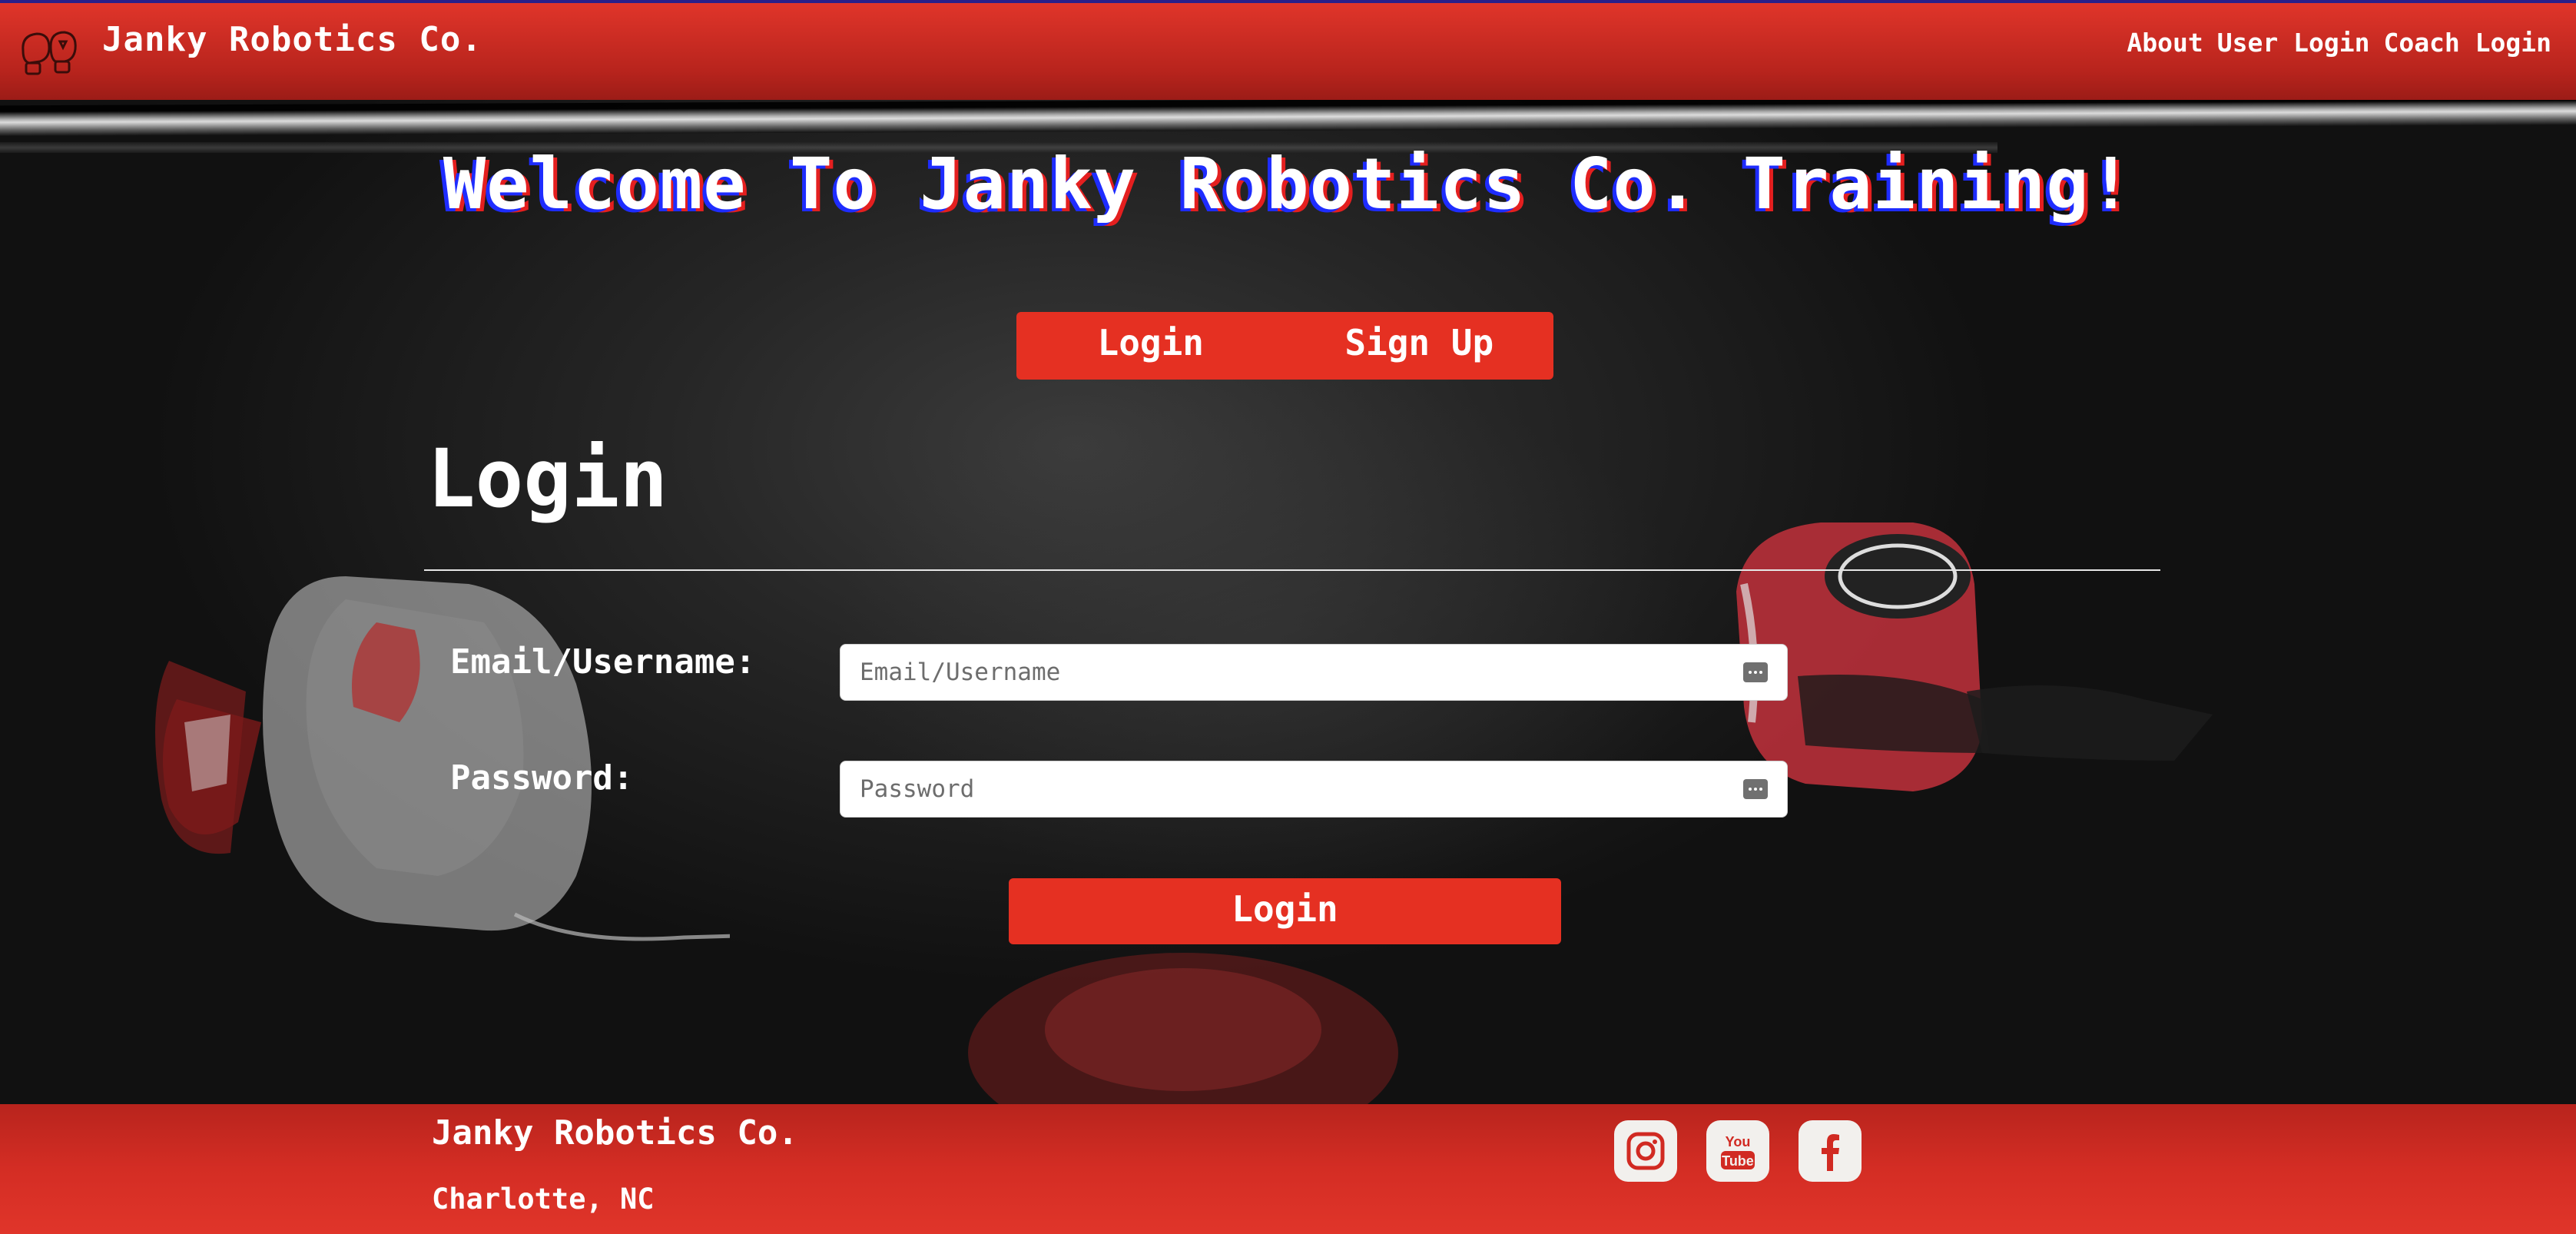  I want to click on svg-text: Tube, so click(1738, 1161).